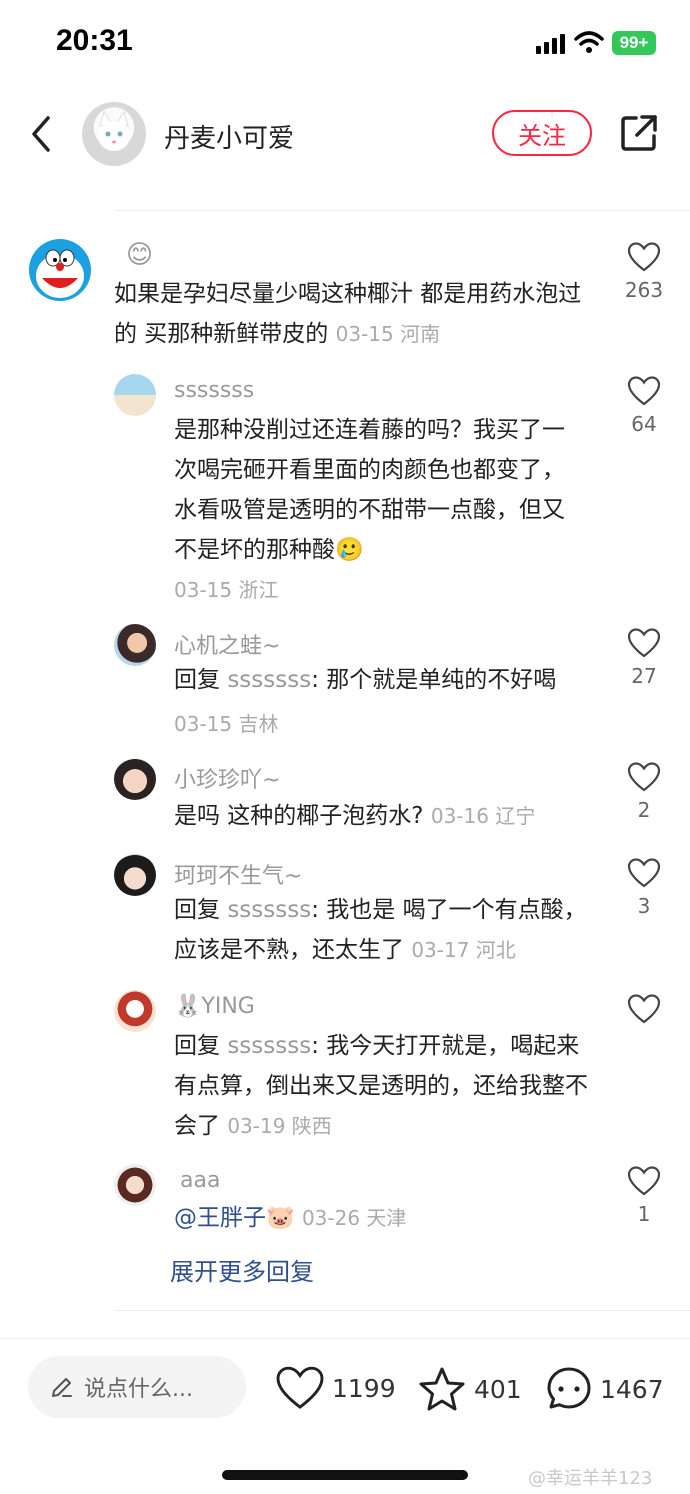 This screenshot has width=690, height=1494. I want to click on bottom-action-bar: 说点什么... 1199 401 1467, so click(345, 1388).